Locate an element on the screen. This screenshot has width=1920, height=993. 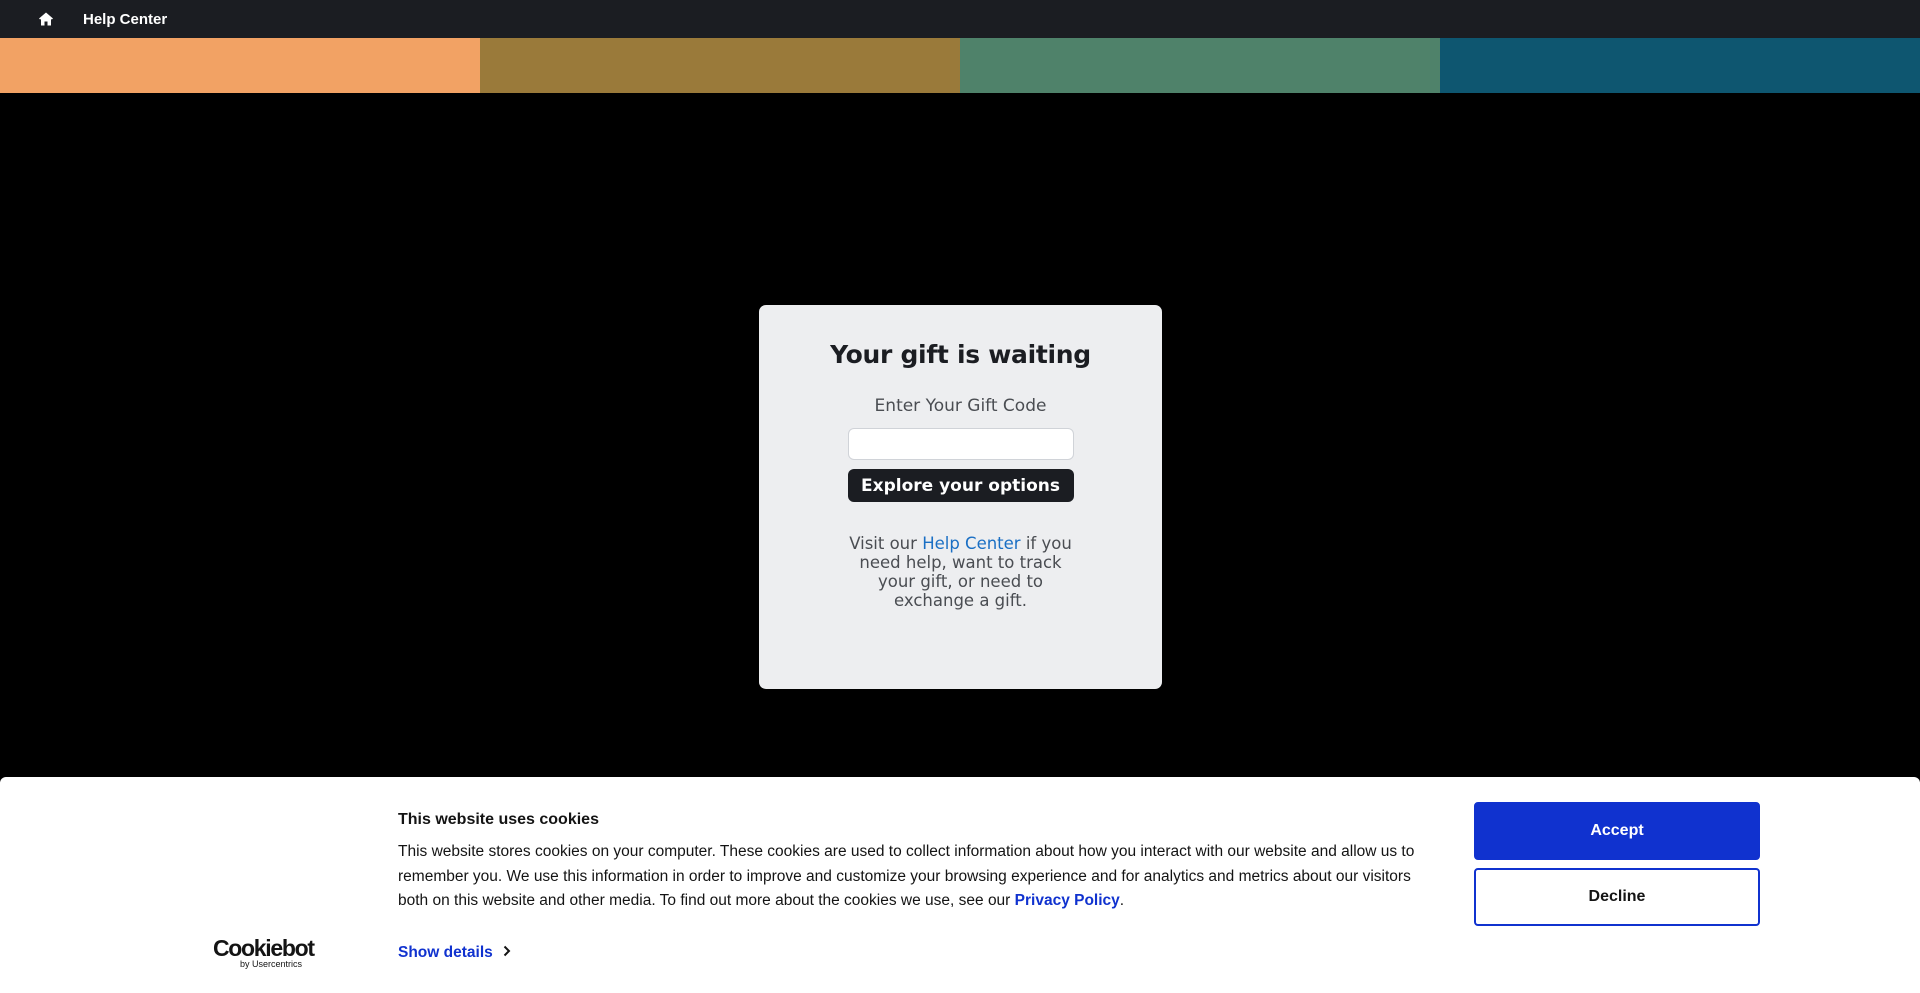
color-stripe-banner is located at coordinates (960, 65).